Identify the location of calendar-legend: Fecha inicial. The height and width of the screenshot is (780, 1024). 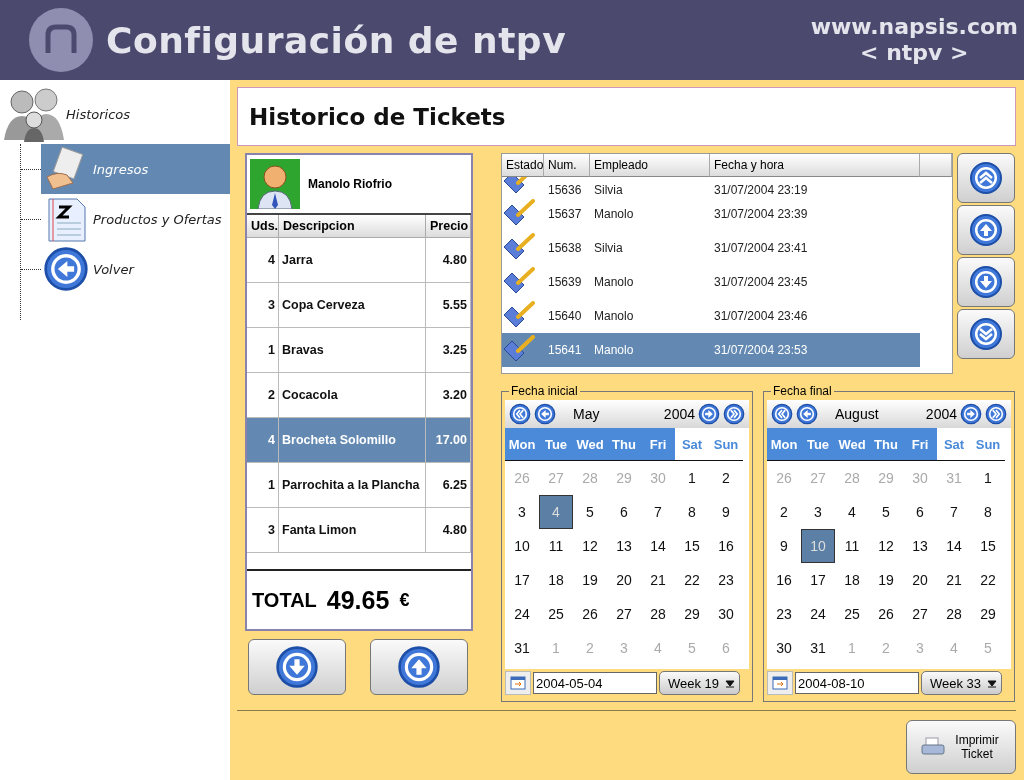
(544, 391).